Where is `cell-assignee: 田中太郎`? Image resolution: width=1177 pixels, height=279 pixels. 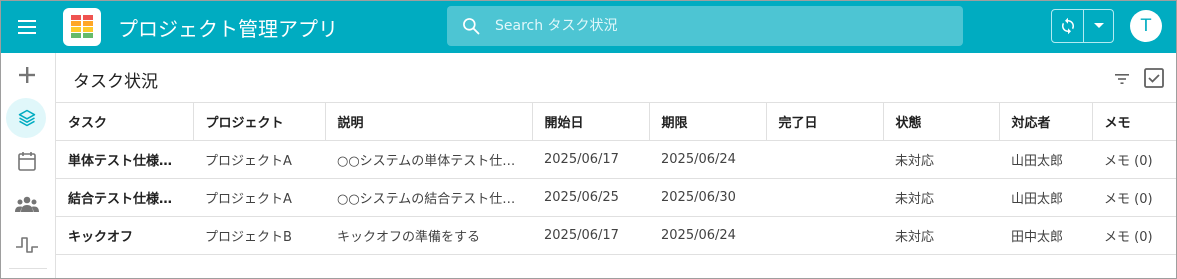 cell-assignee: 田中太郎 is located at coordinates (1037, 237).